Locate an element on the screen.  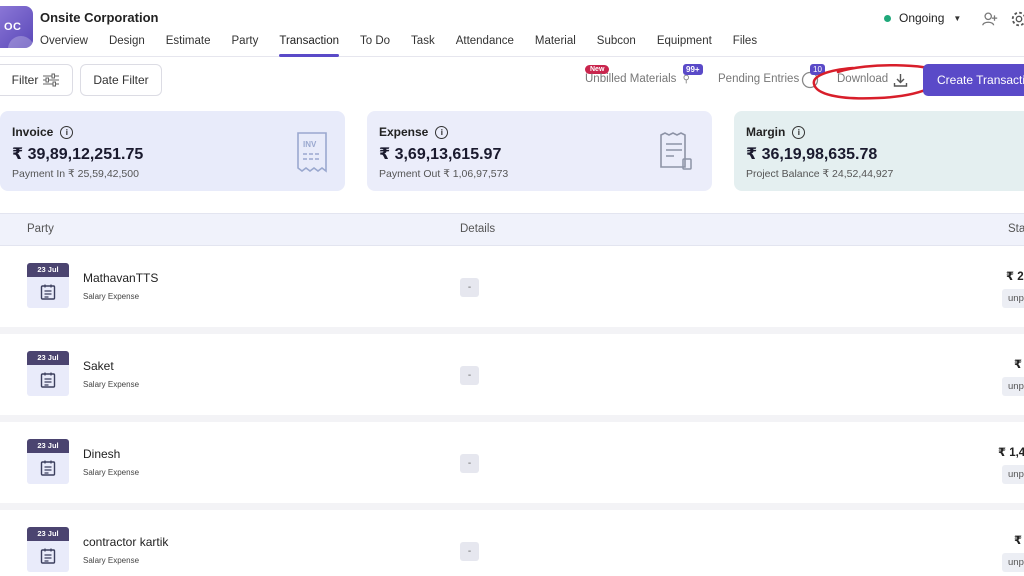
sliders-icon is located at coordinates (51, 80).